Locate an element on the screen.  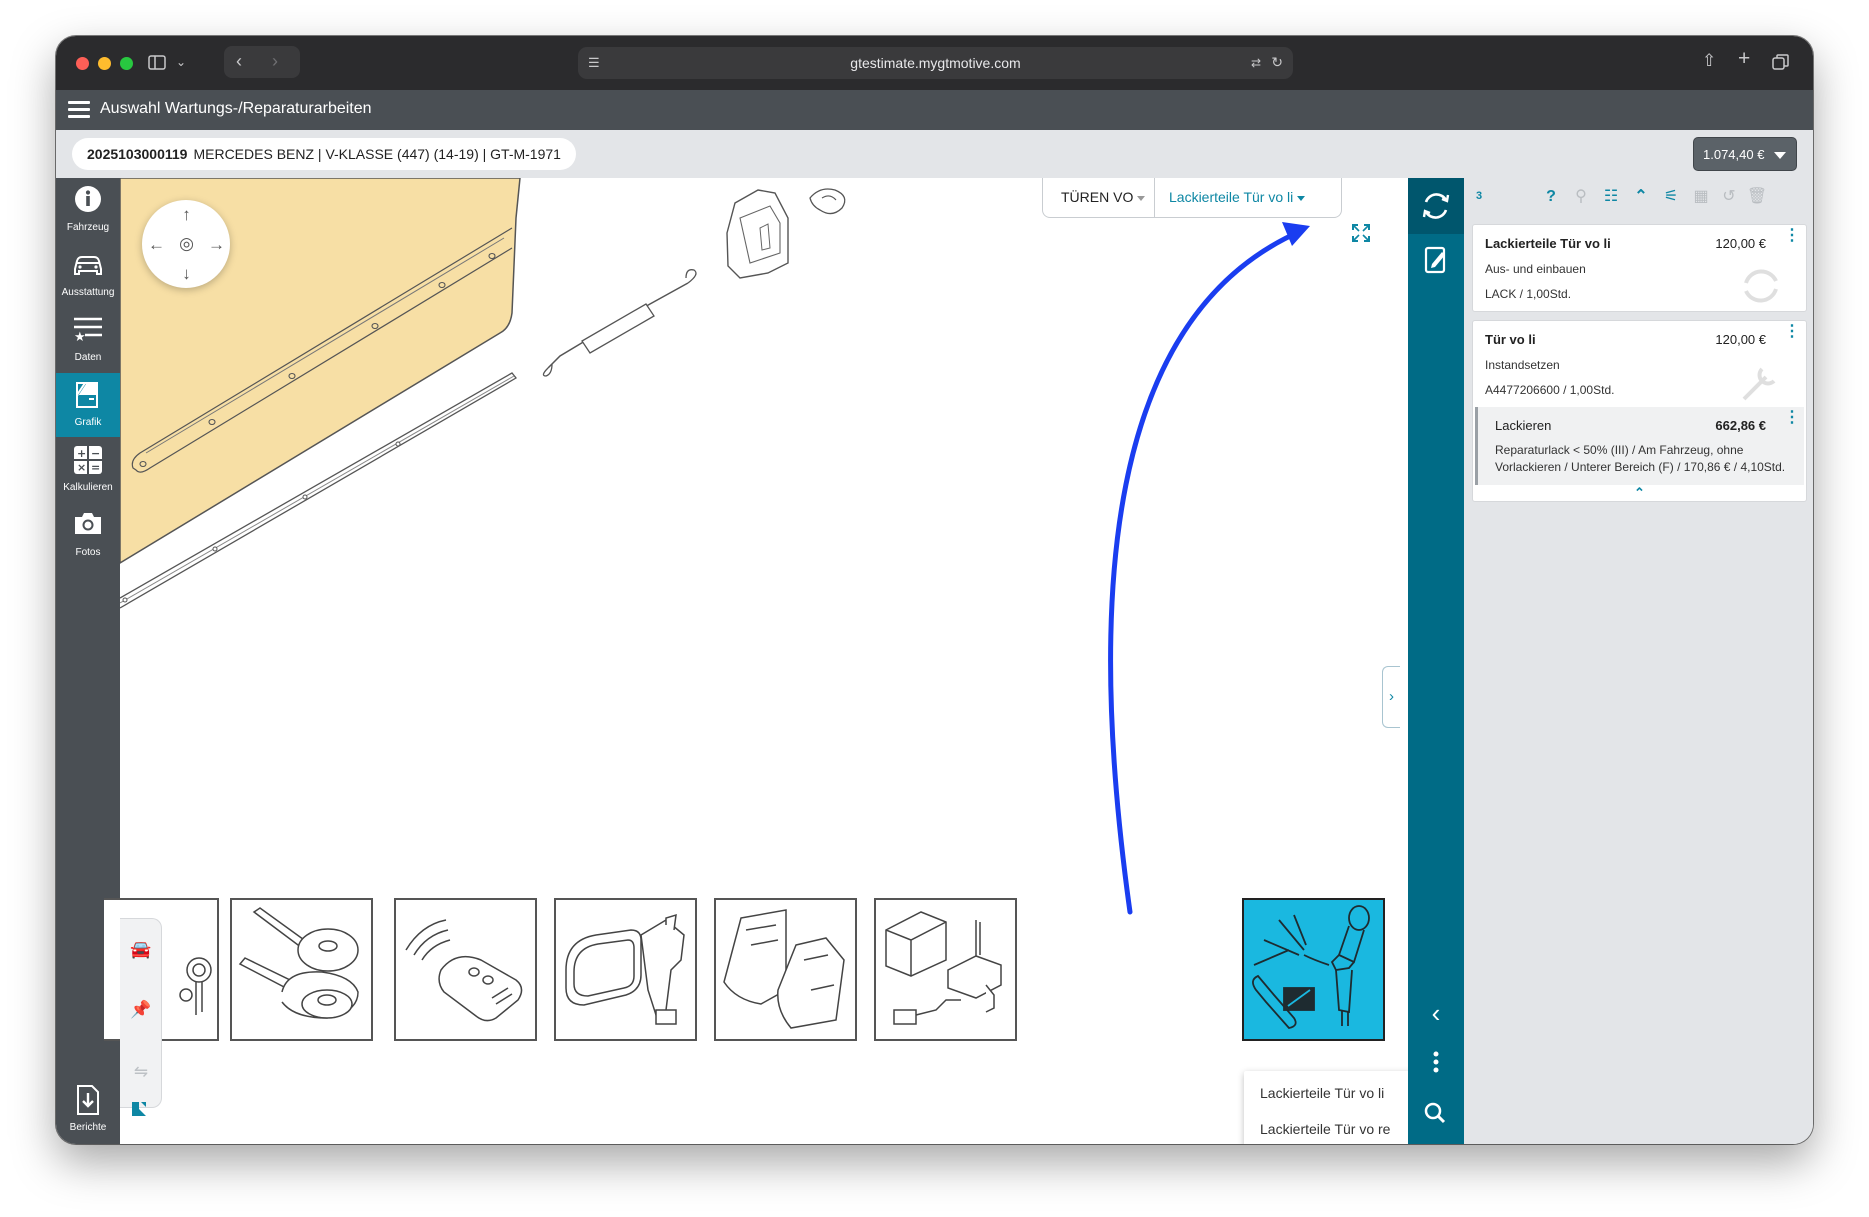
position-detail: A4477206600 / 1,00Std. is located at coordinates (1550, 390).